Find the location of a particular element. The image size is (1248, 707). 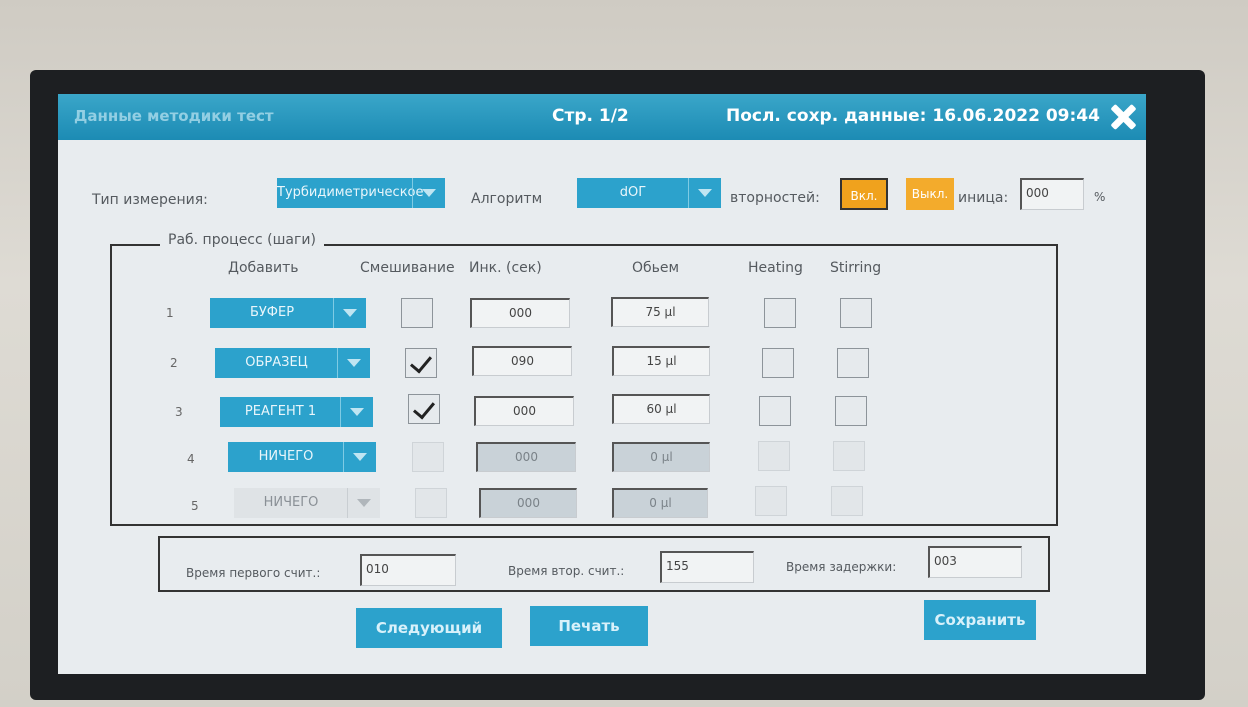

measure-type-dropdown: Турбидиметрическое is located at coordinates (361, 193).